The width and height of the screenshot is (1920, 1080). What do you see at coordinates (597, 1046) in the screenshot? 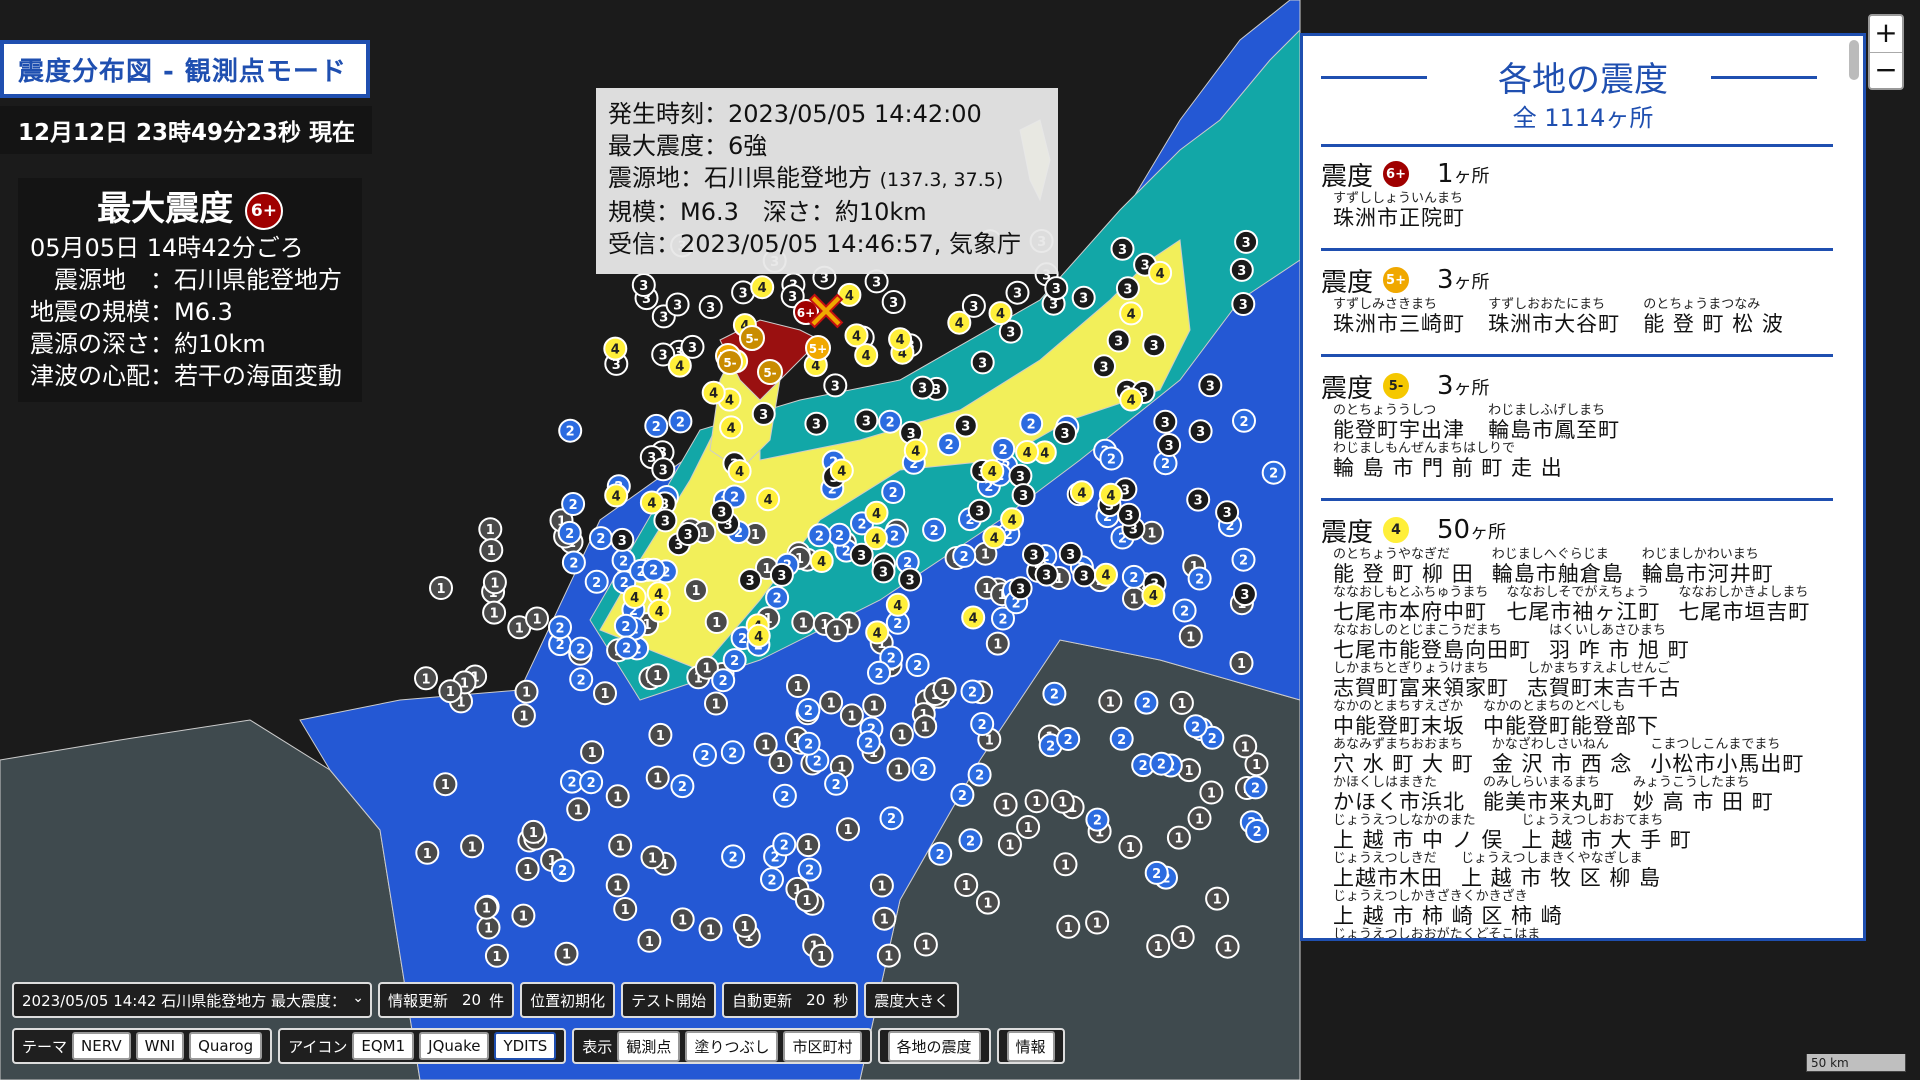
I see `display-label: 表示` at bounding box center [597, 1046].